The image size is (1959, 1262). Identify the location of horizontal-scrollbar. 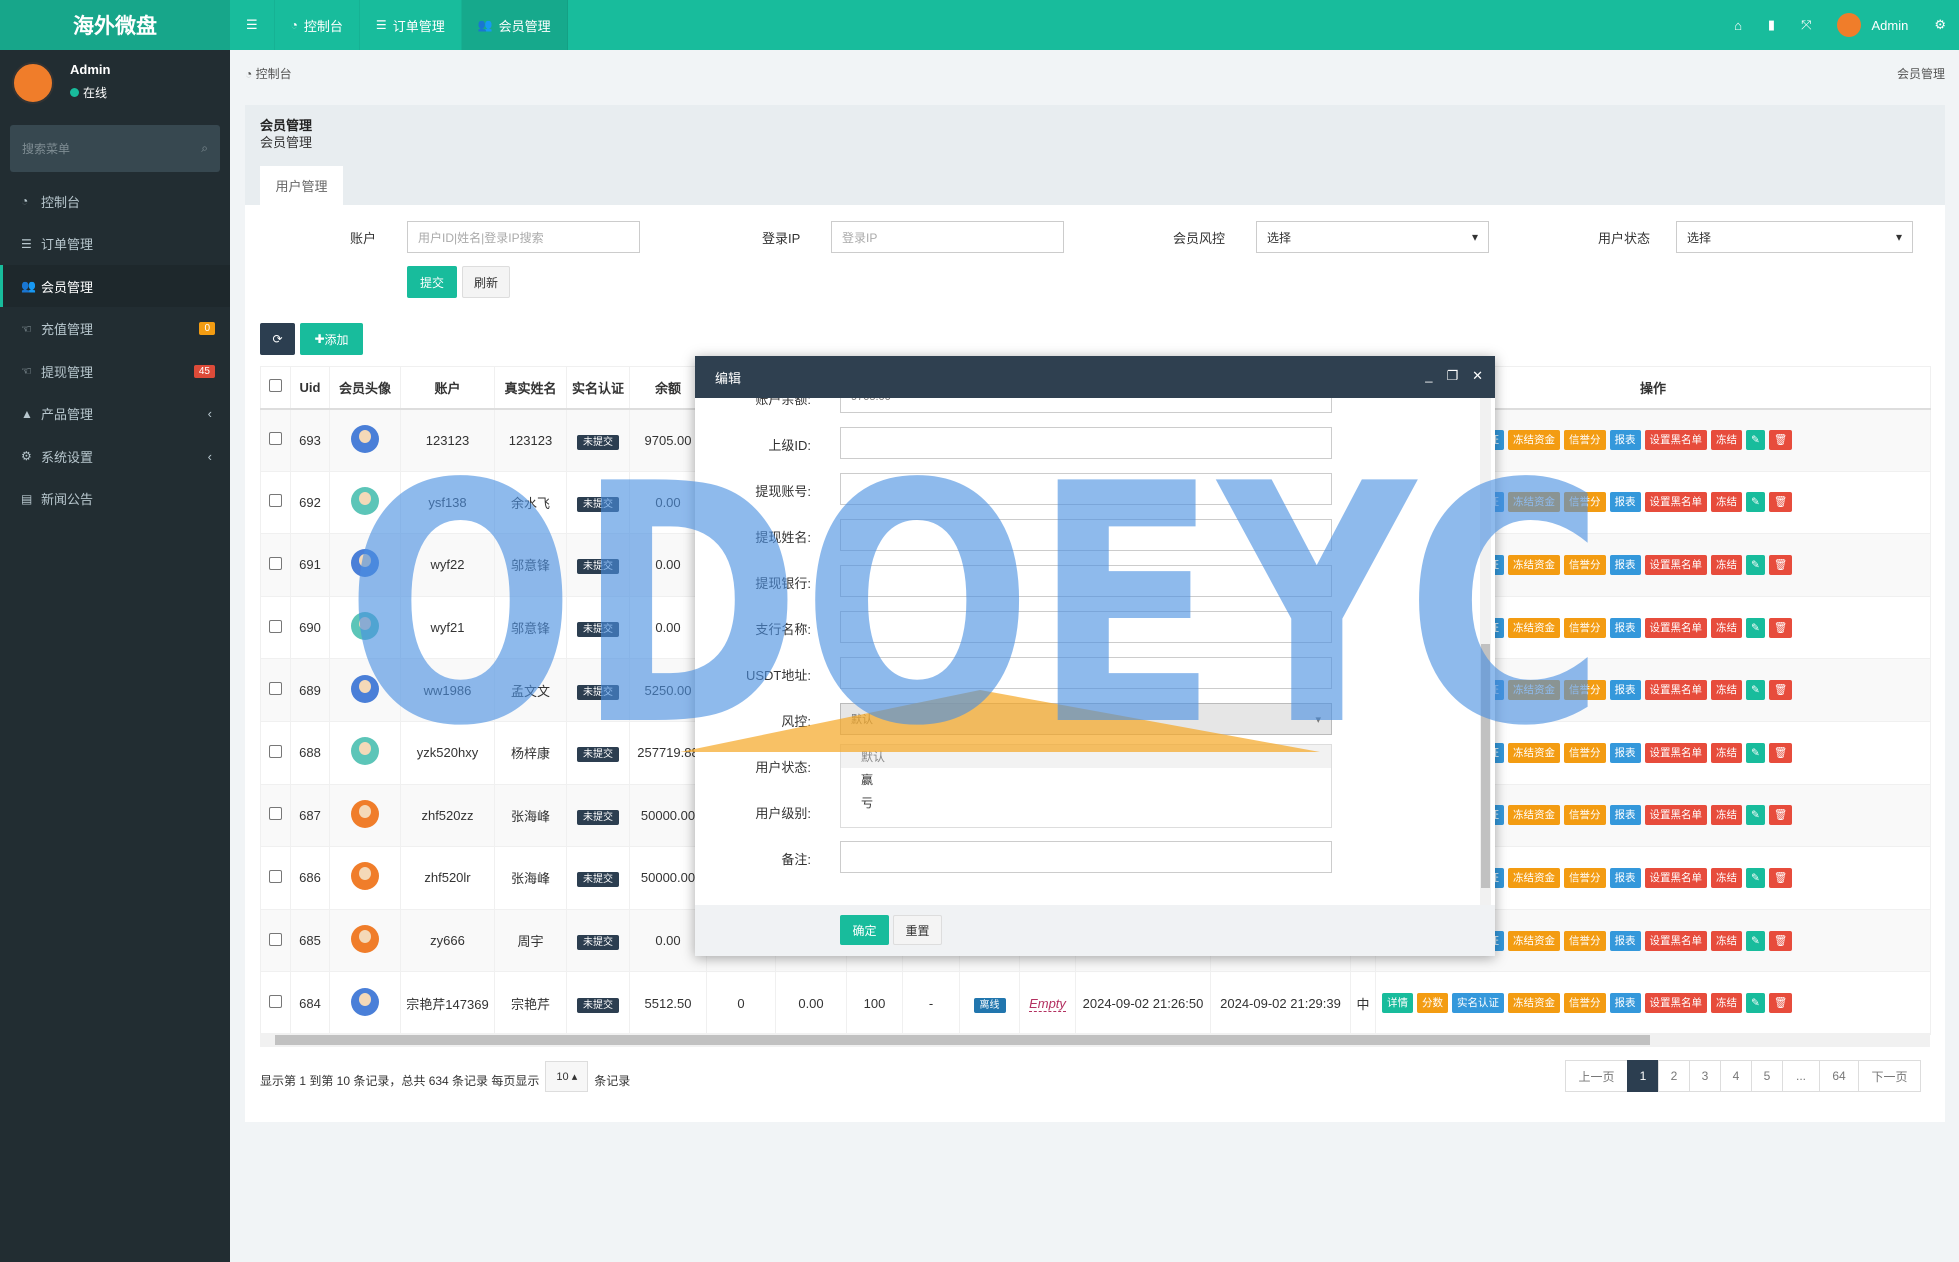
(1095, 1040).